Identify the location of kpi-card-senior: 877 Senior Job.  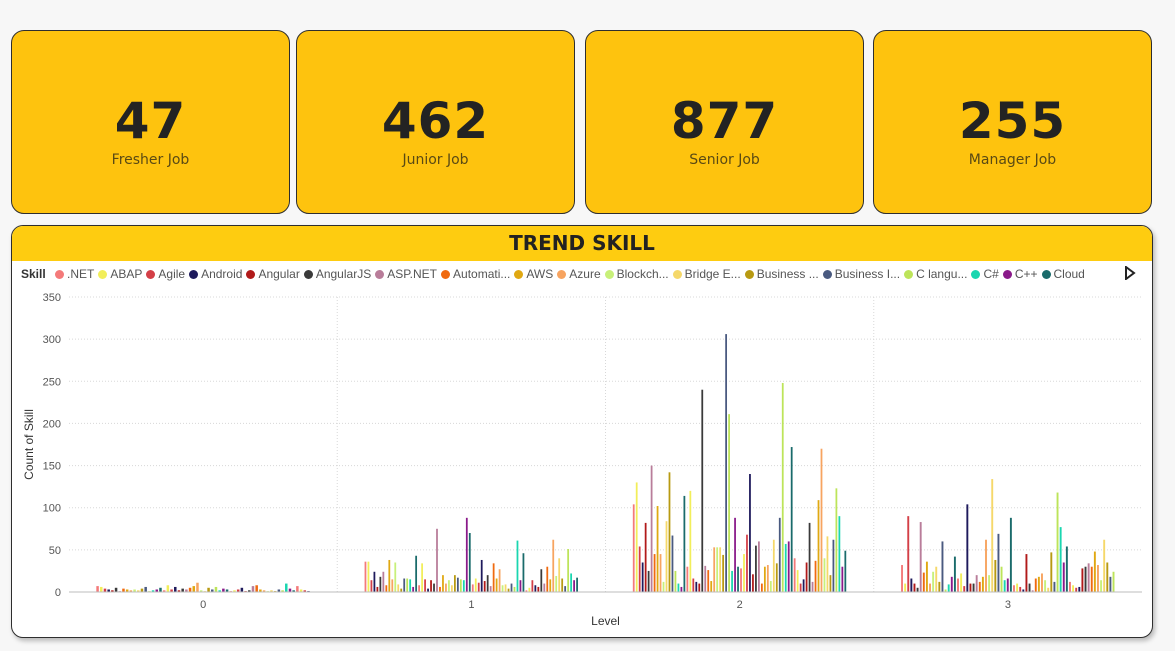
(724, 122).